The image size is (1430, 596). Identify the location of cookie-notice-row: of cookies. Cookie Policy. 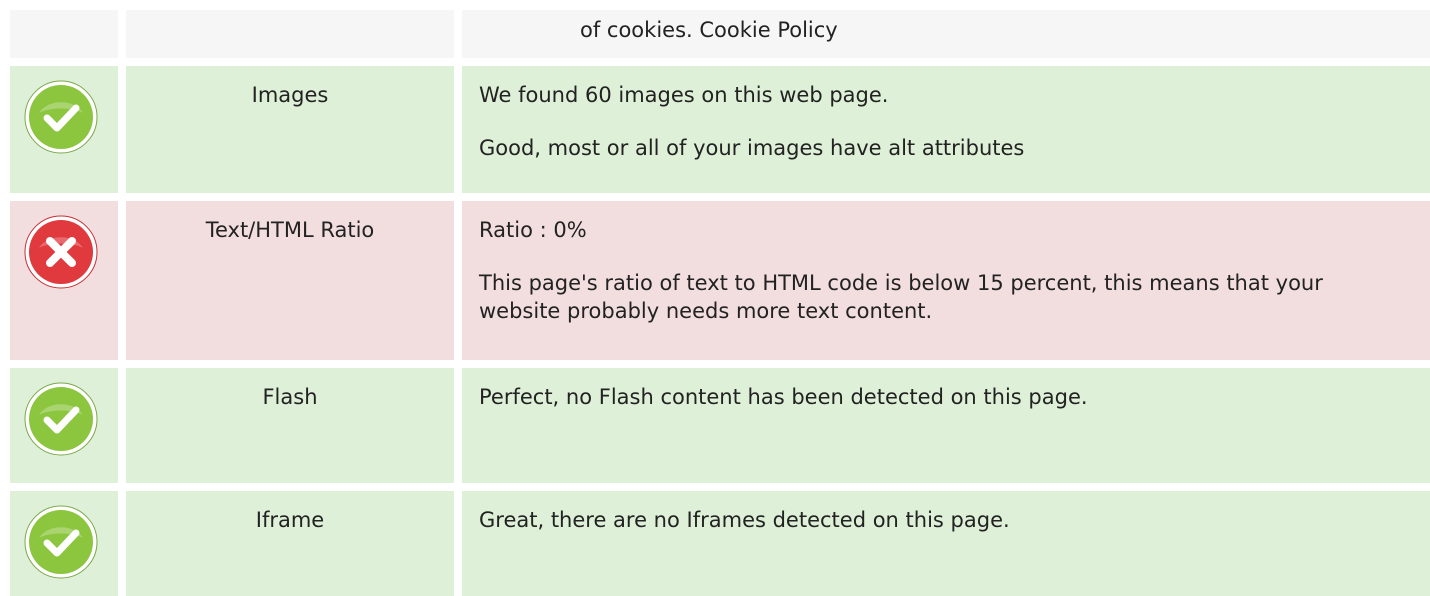
(720, 34).